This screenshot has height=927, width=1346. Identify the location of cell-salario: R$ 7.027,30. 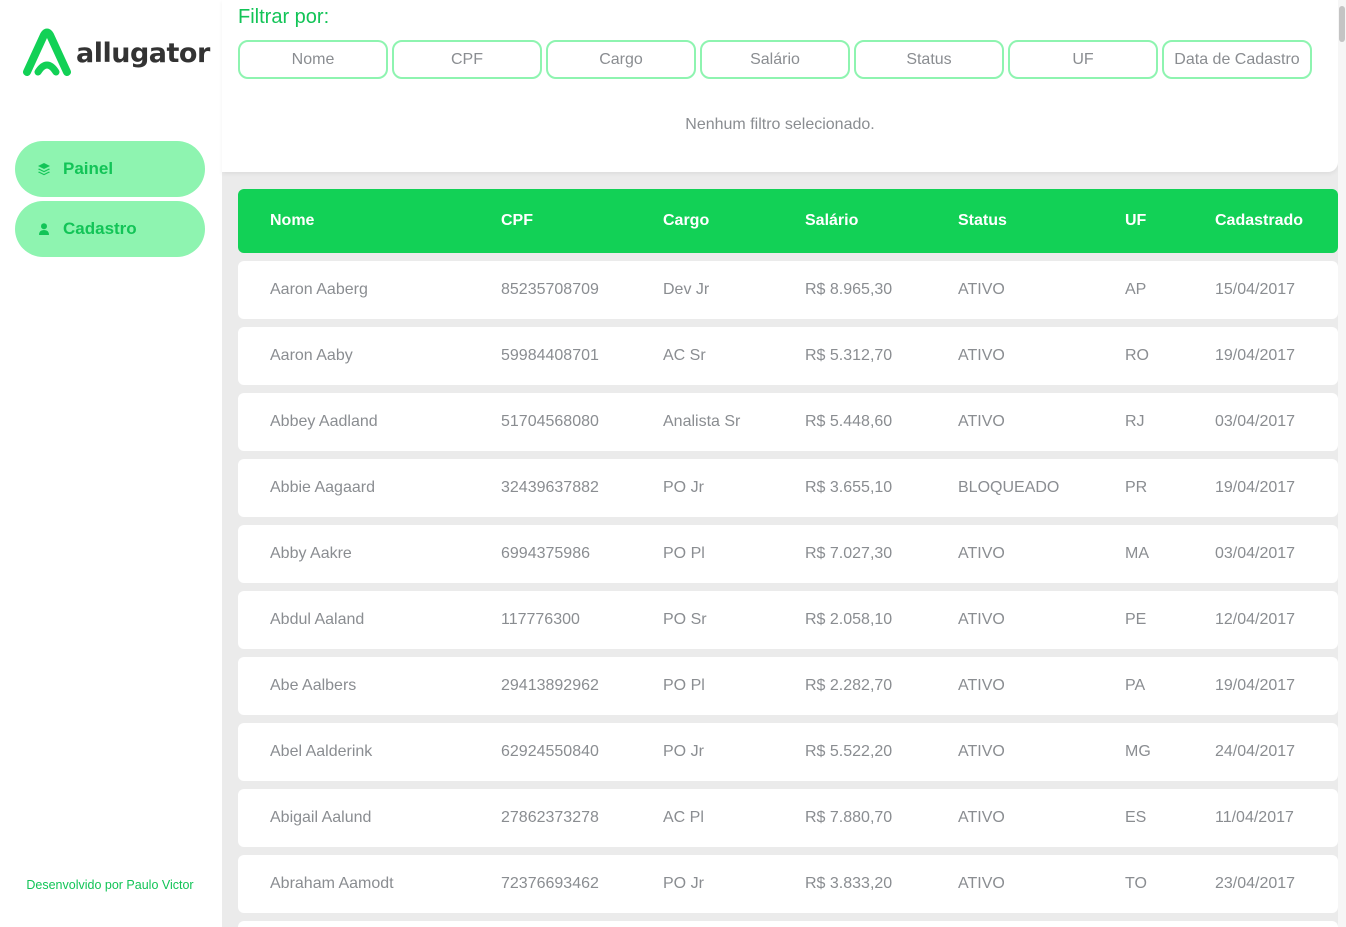
(849, 553).